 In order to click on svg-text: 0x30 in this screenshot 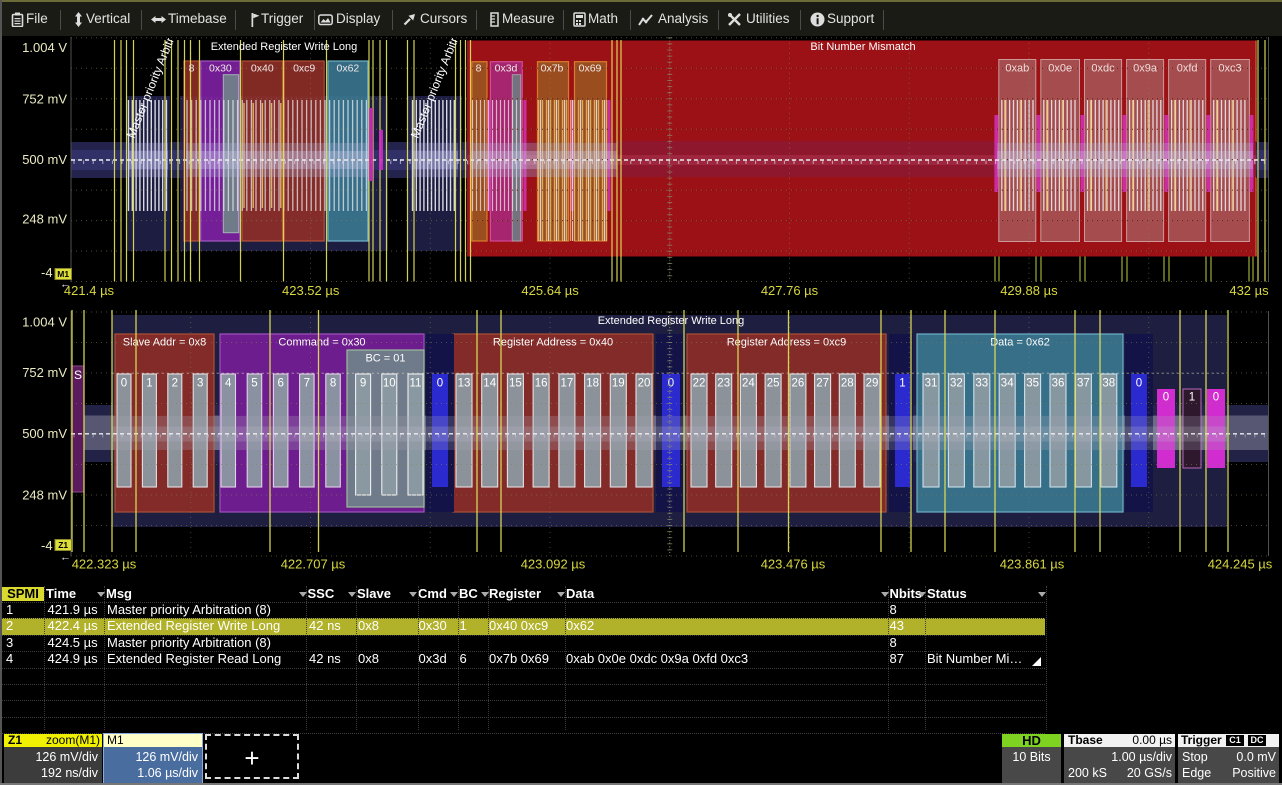, I will do `click(220, 69)`.